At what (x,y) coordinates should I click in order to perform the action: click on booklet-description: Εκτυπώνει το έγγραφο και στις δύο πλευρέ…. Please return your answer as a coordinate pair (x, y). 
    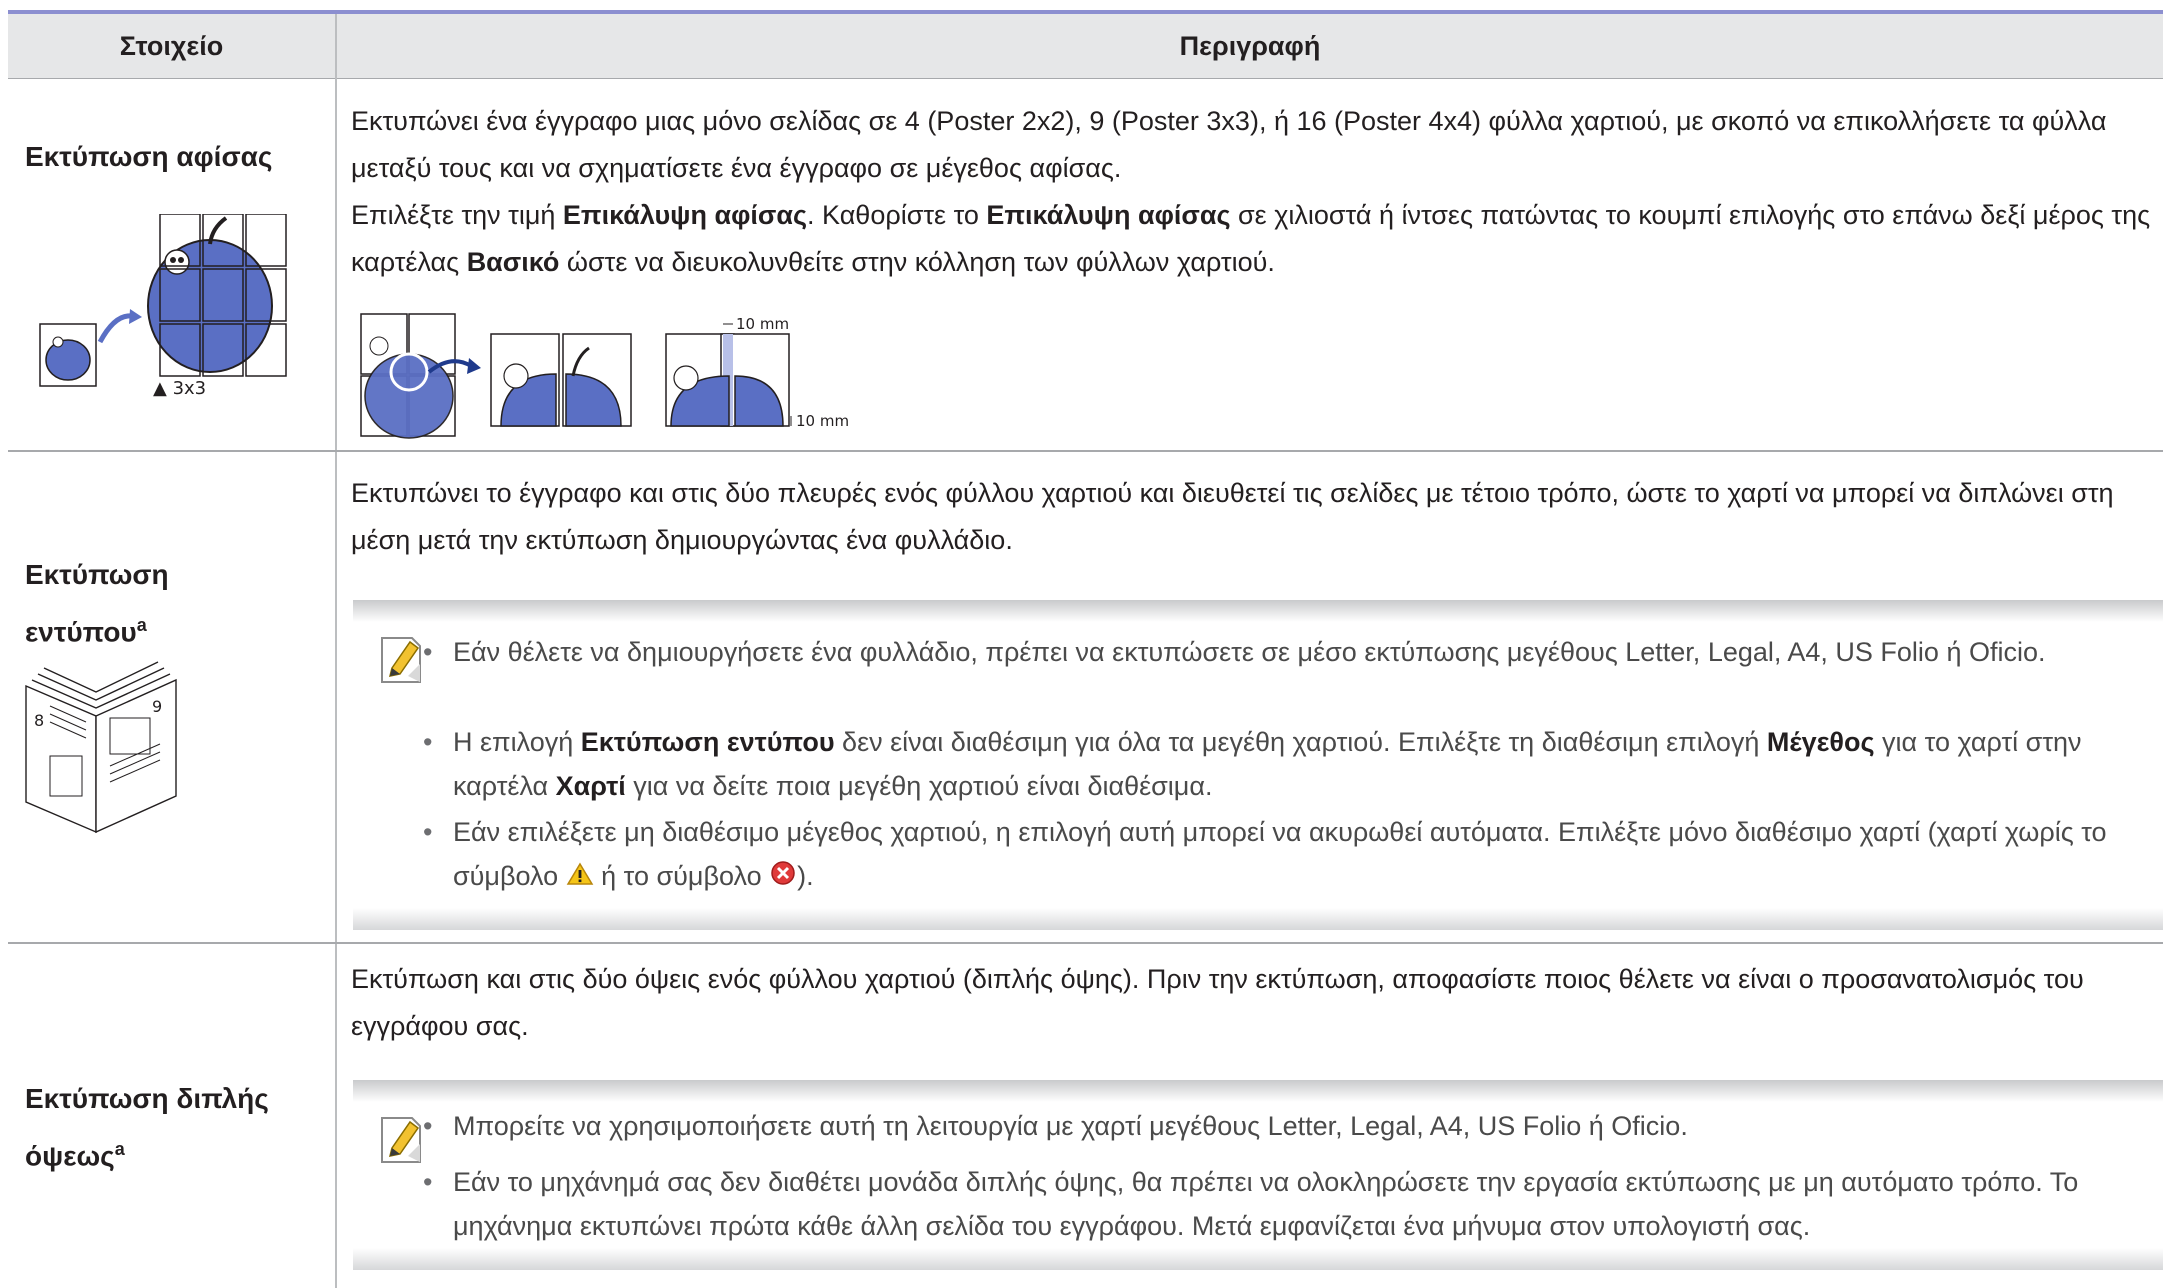
    Looking at the image, I should click on (1232, 516).